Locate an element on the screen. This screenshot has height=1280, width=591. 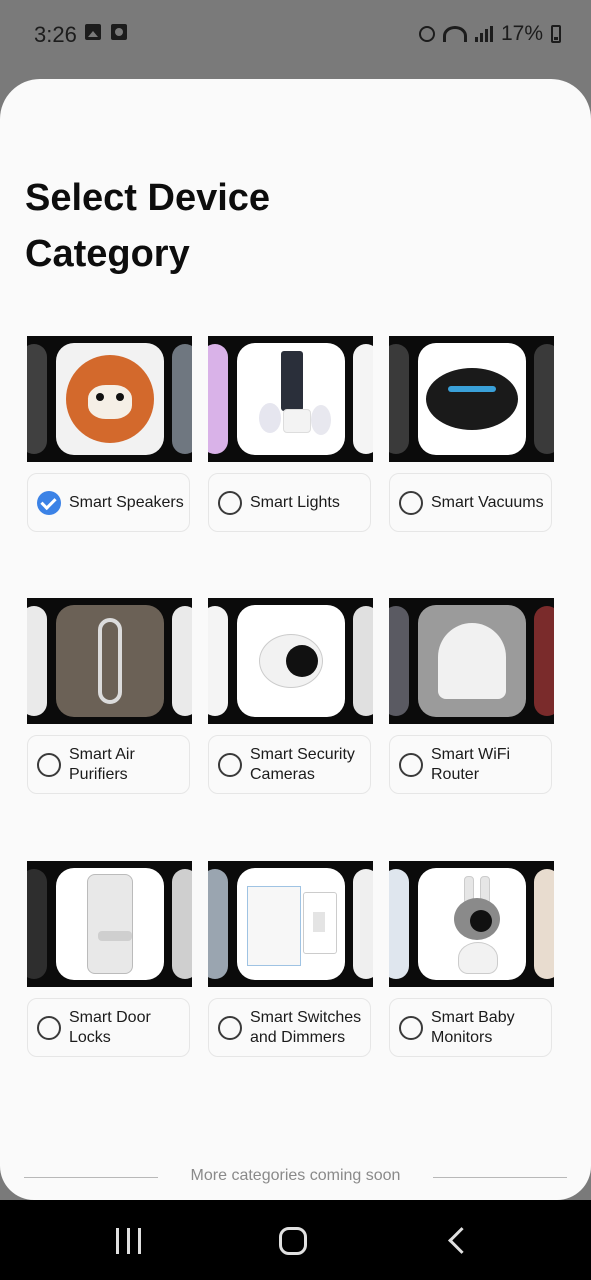
light-switch-image is located at coordinates (290, 924).